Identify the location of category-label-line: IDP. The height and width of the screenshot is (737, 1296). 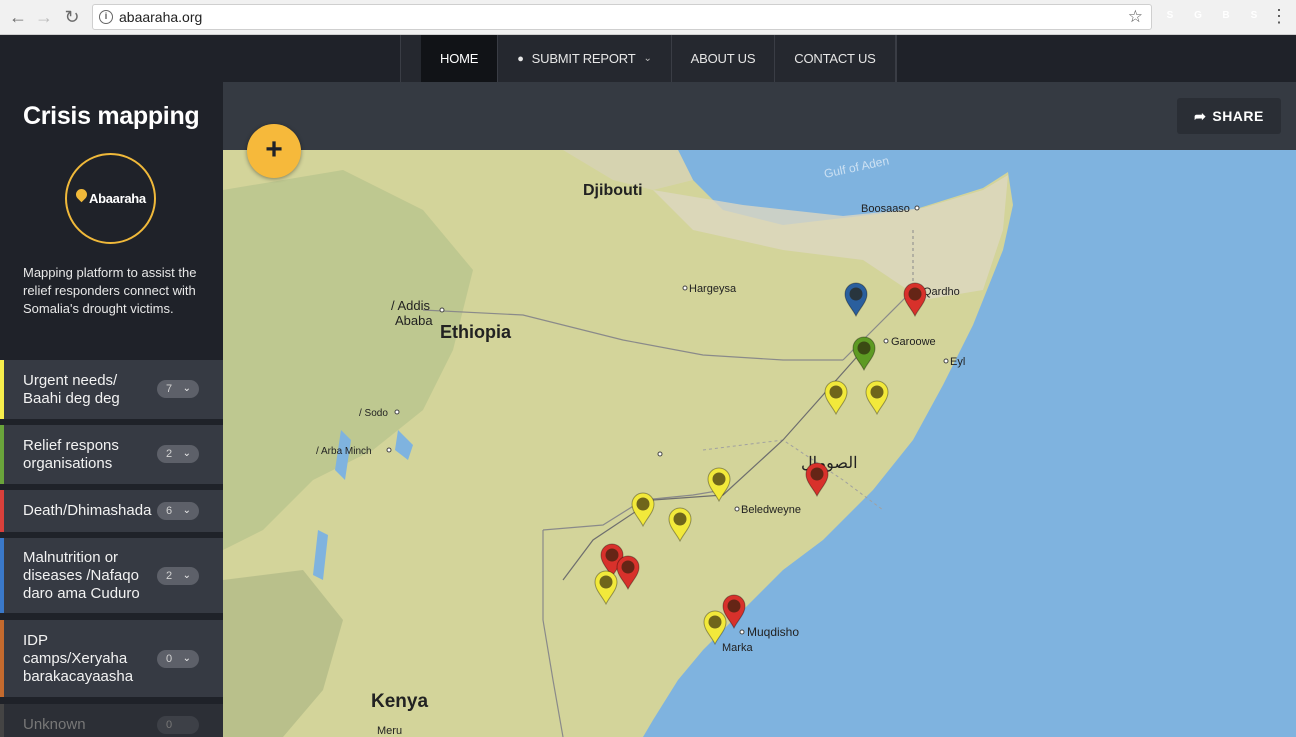
(36, 640).